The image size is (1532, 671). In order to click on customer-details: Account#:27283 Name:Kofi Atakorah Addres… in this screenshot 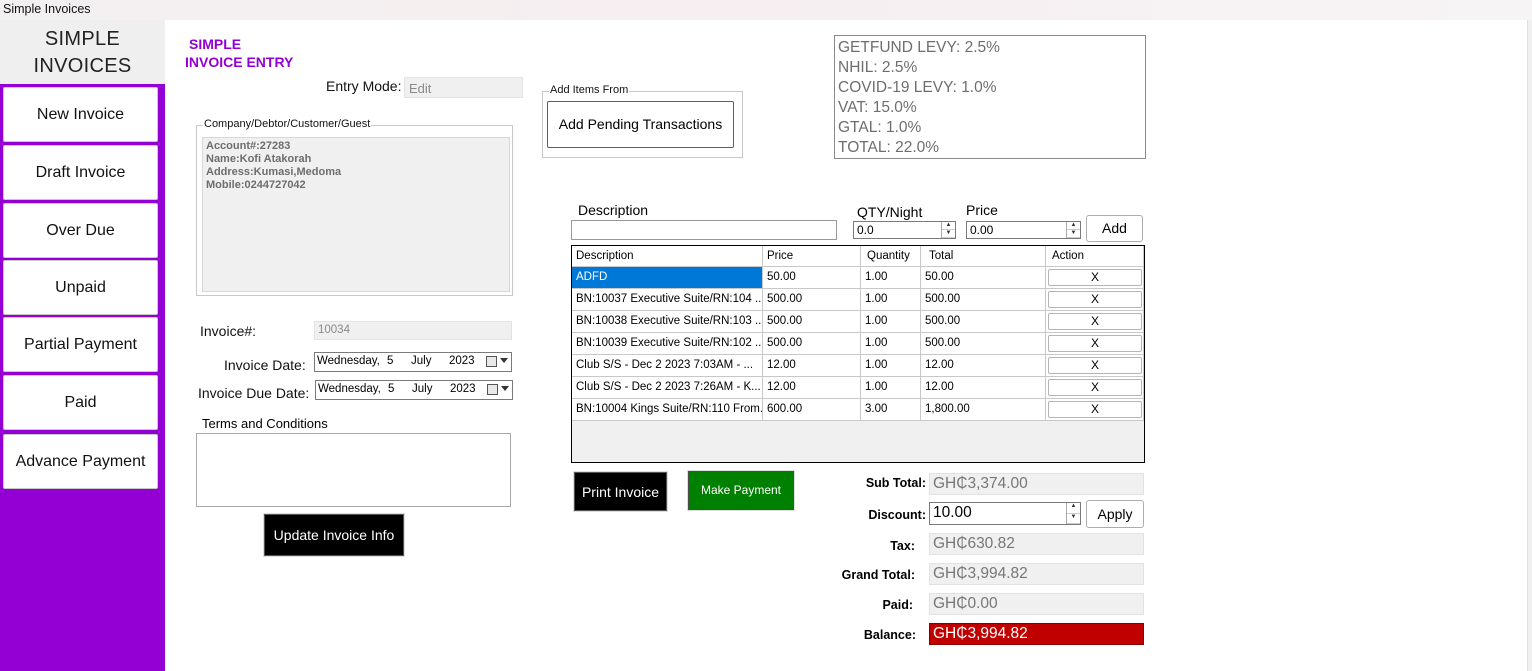, I will do `click(356, 214)`.